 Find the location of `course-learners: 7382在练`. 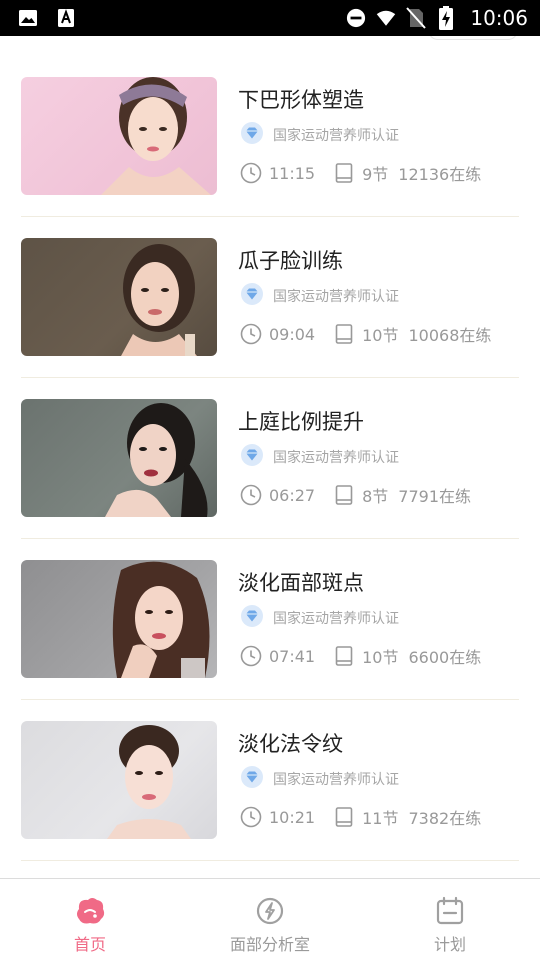

course-learners: 7382在练 is located at coordinates (445, 818).